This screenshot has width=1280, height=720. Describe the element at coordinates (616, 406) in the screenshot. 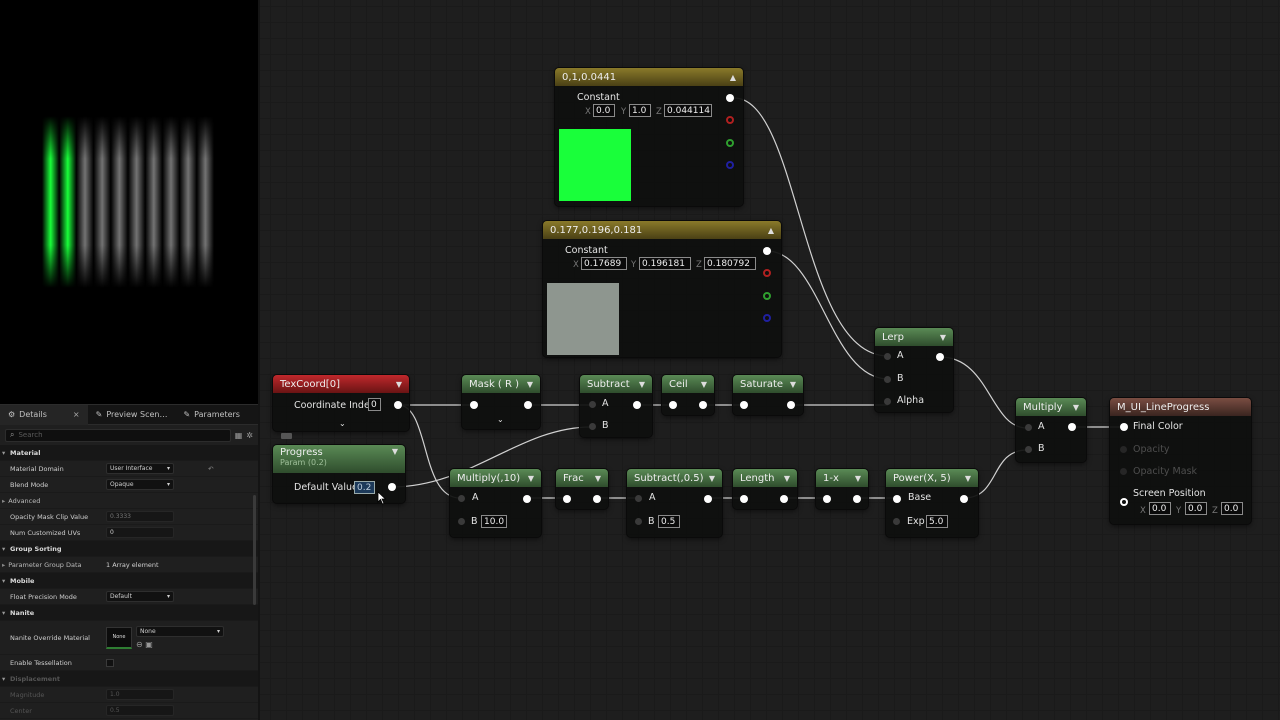

I see `subtract-node: Subtract ▼ A B` at that location.